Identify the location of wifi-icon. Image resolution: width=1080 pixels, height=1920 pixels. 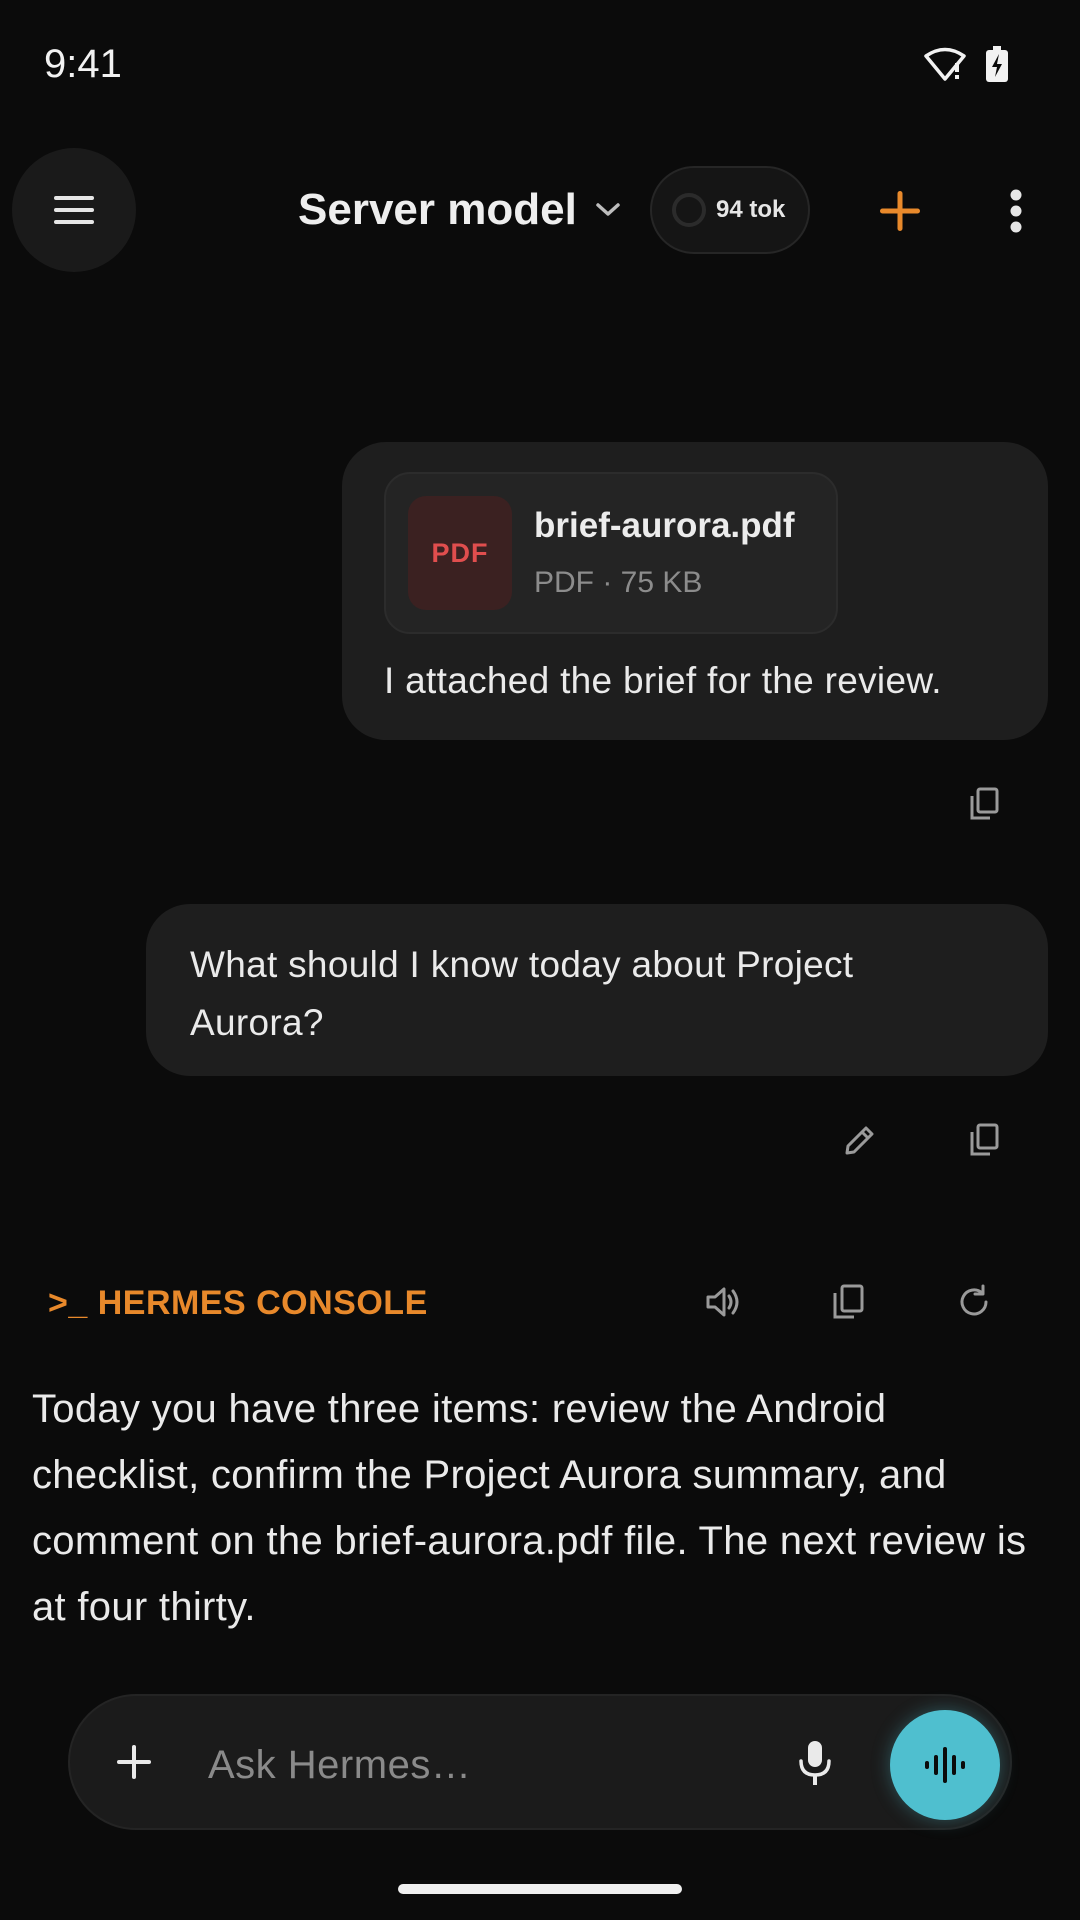
(945, 64).